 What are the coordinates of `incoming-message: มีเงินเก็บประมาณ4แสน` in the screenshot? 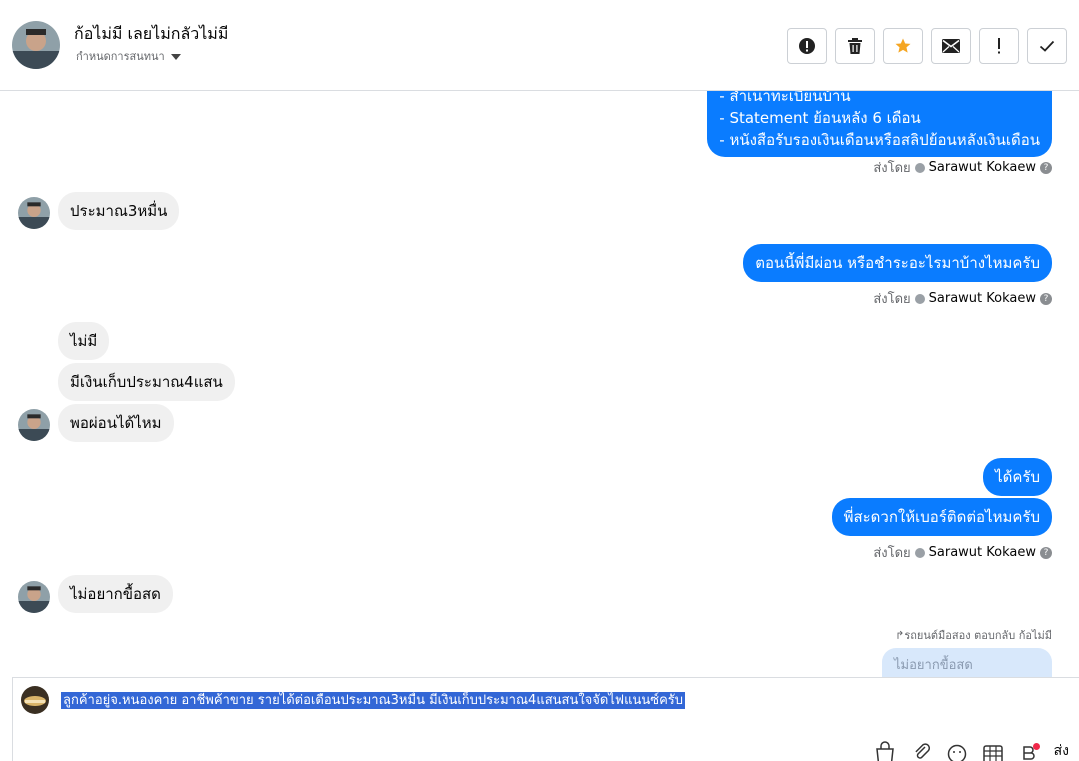 It's located at (146, 382).